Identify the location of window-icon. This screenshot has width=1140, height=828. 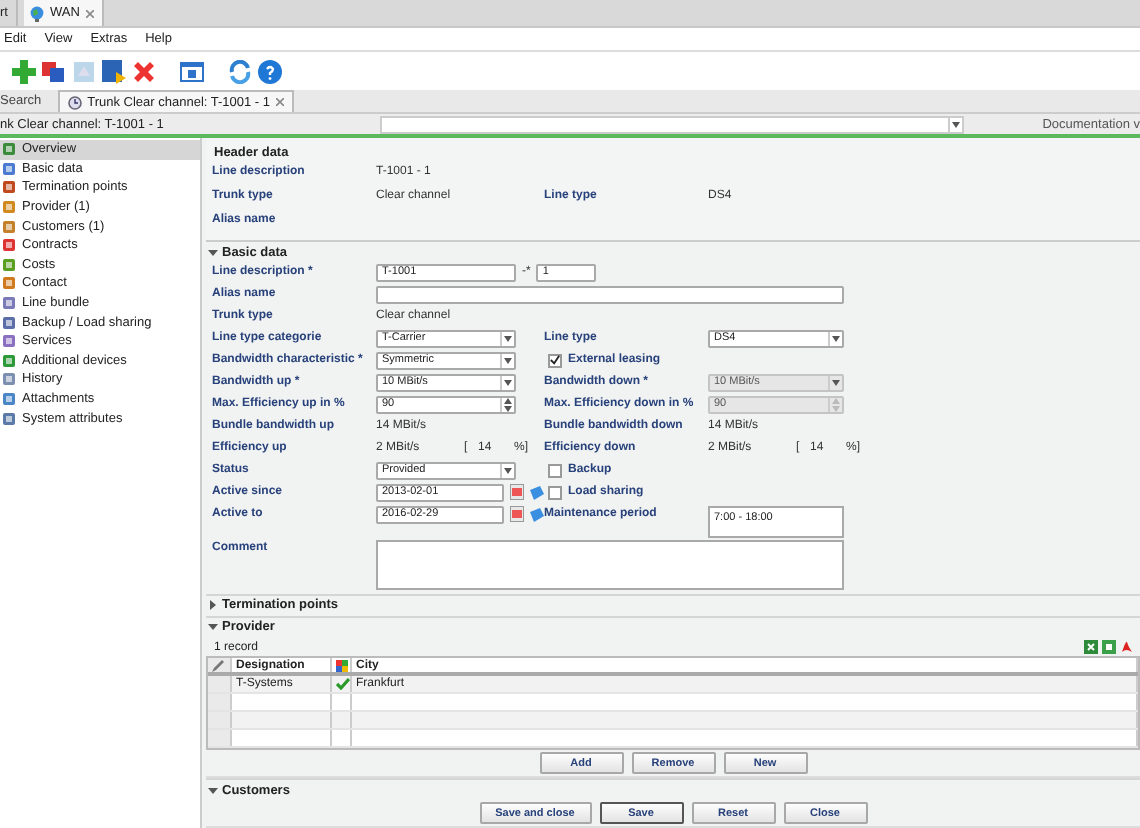
(192, 71).